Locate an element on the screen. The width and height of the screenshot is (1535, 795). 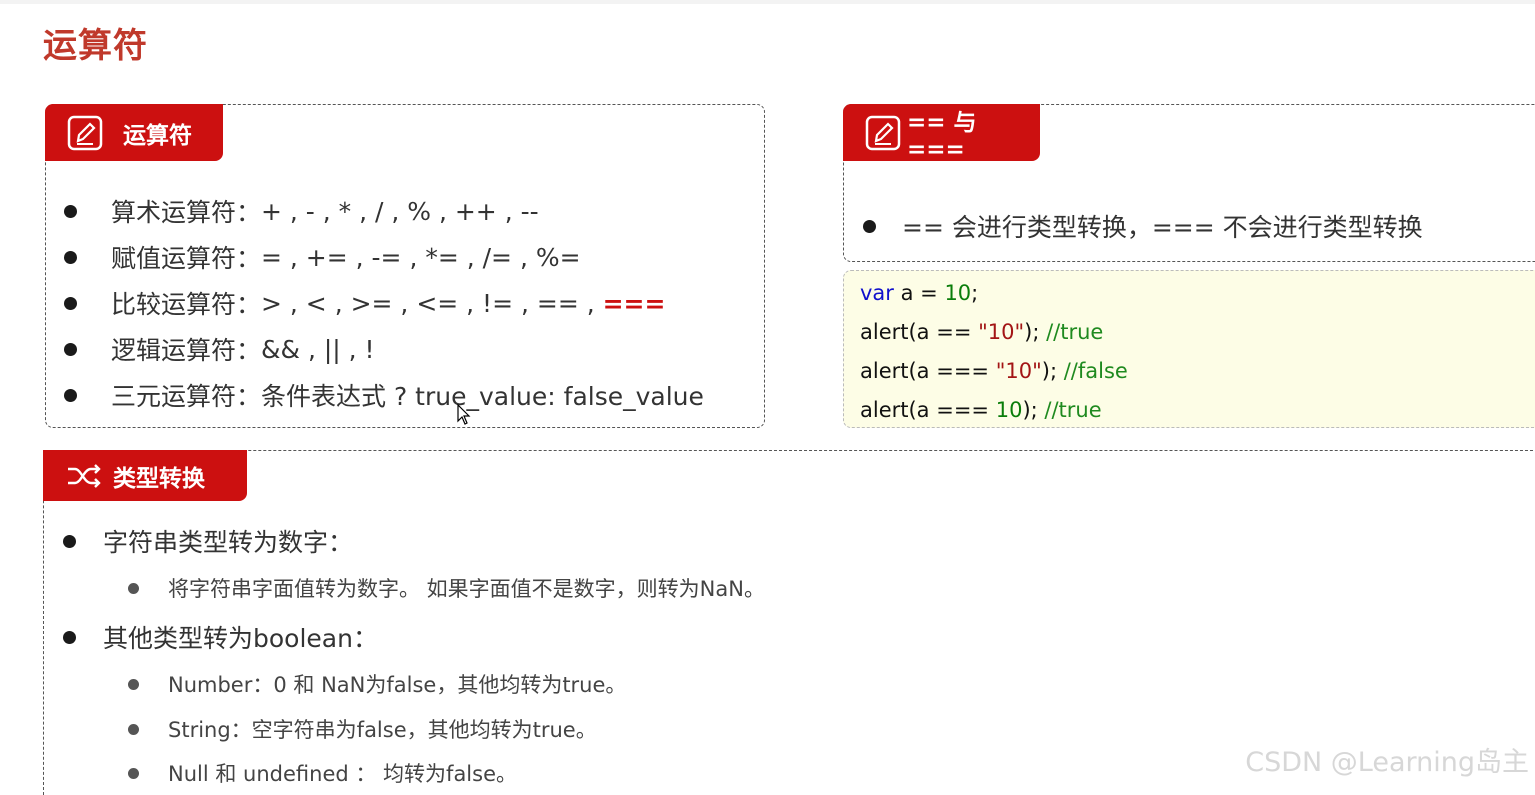
code-line: var a = 10; is located at coordinates (919, 293).